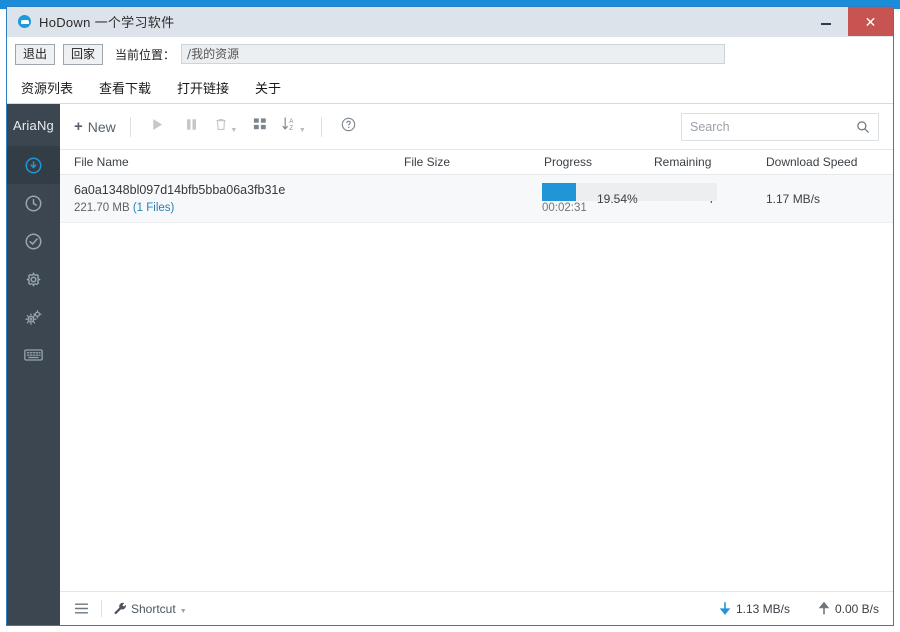 This screenshot has height=632, width=900. I want to click on window-title: HoDown 一个学习软件, so click(107, 22).